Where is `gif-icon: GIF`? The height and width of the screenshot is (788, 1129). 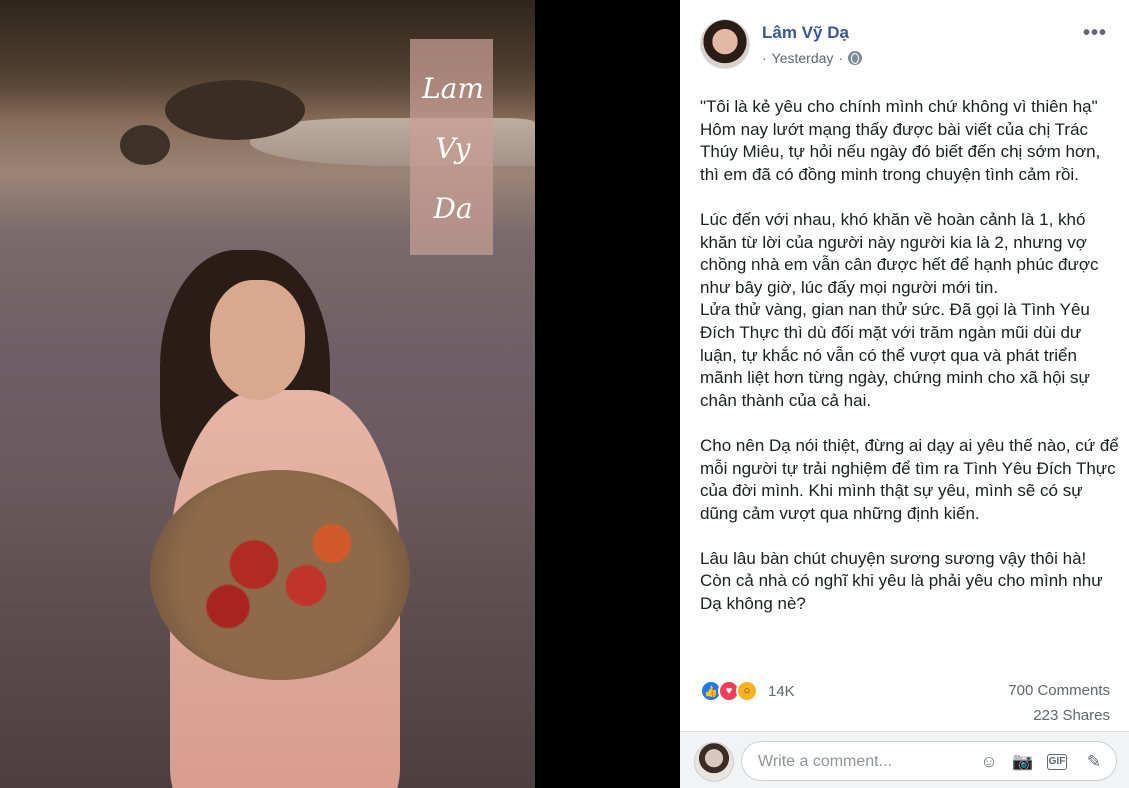
gif-icon: GIF is located at coordinates (1057, 762).